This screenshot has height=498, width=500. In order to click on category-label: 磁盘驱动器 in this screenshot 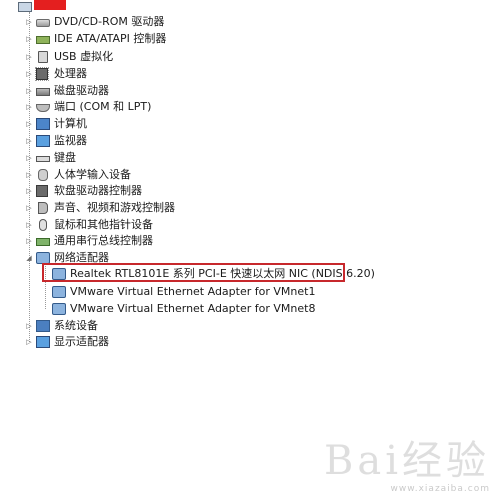, I will do `click(81, 90)`.